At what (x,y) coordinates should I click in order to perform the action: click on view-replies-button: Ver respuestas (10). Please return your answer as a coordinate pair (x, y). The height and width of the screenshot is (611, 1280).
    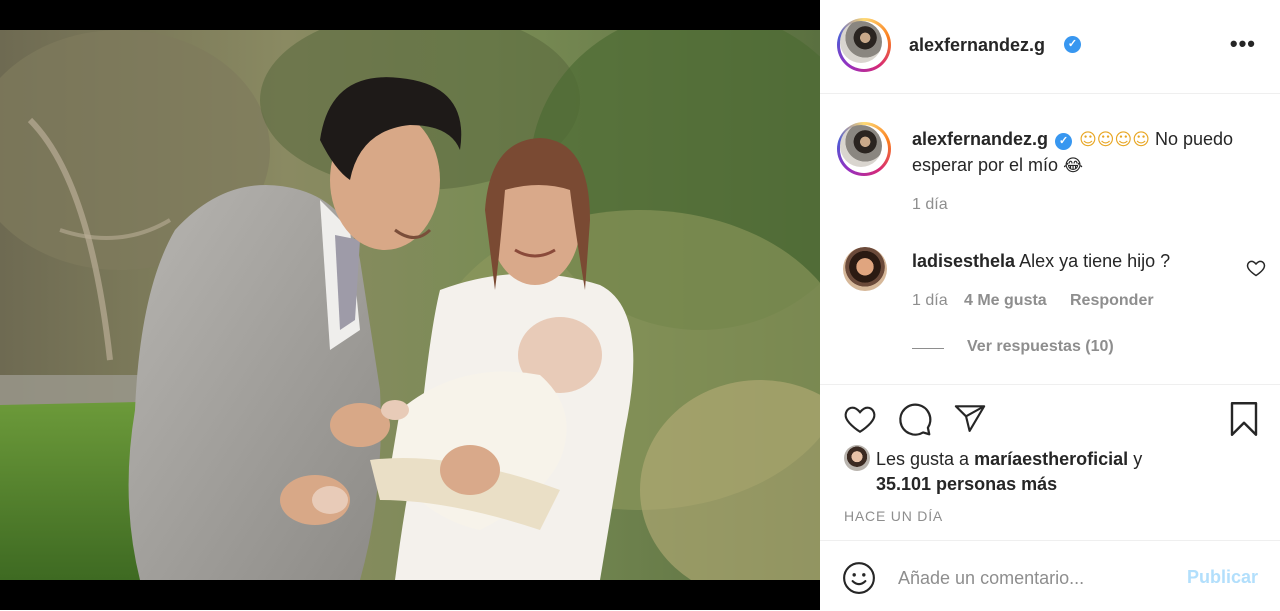
    Looking at the image, I should click on (1040, 347).